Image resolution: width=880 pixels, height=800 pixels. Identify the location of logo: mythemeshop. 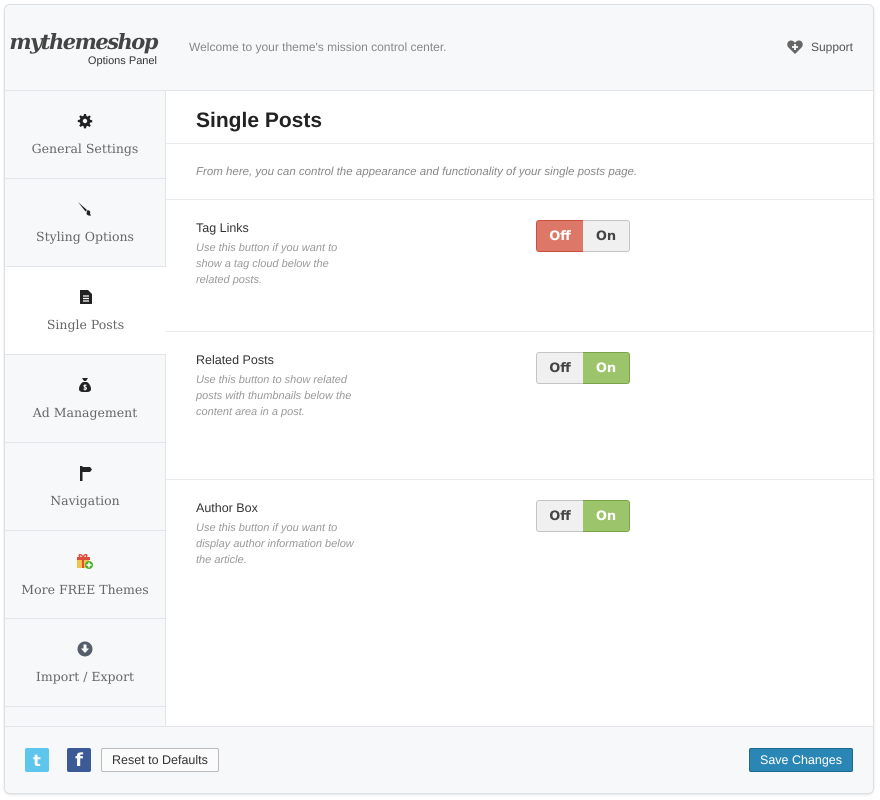
(83, 41).